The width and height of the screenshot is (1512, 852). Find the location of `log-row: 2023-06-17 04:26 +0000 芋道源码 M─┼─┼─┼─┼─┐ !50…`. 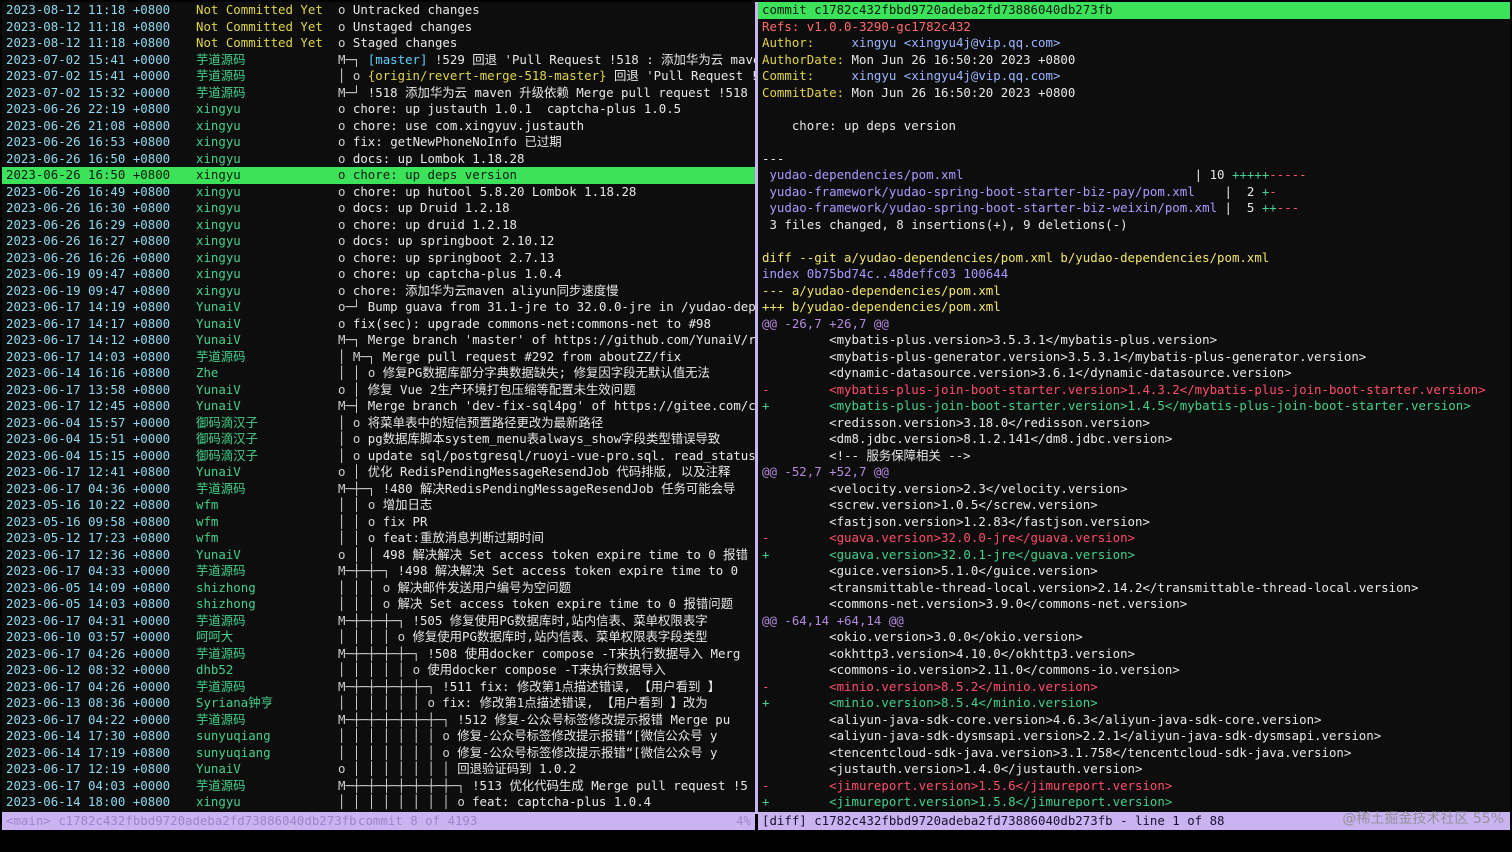

log-row: 2023-06-17 04:26 +0000 芋道源码 M─┼─┼─┼─┼─┐ !50… is located at coordinates (378, 654).